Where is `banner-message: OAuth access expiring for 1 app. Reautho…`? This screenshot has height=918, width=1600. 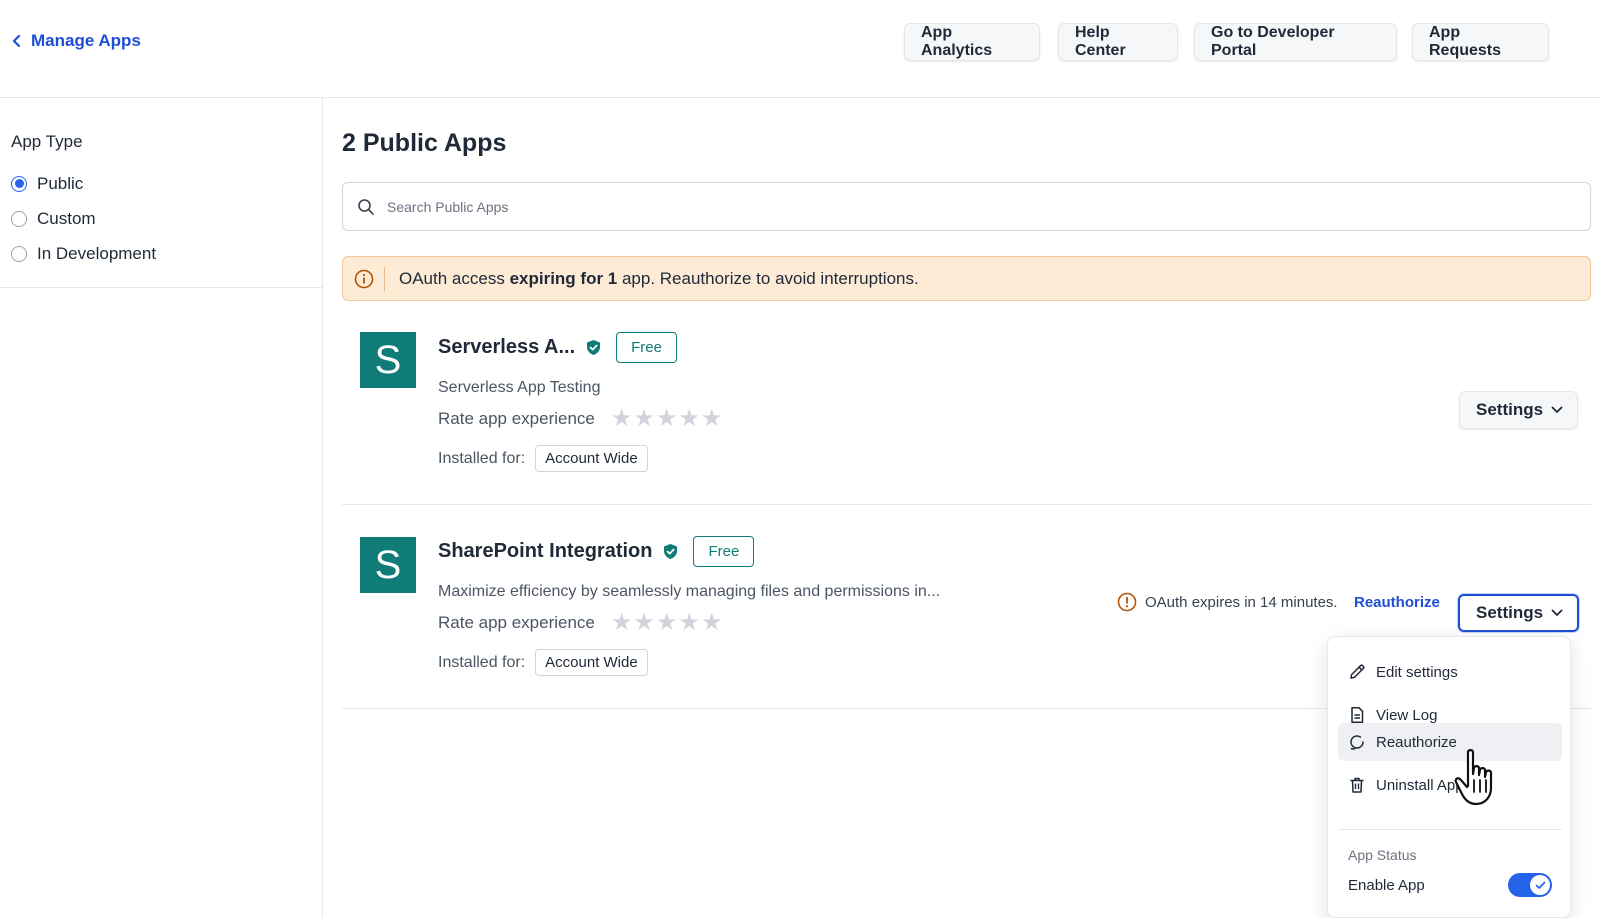
banner-message: OAuth access expiring for 1 app. Reautho… is located at coordinates (652, 279).